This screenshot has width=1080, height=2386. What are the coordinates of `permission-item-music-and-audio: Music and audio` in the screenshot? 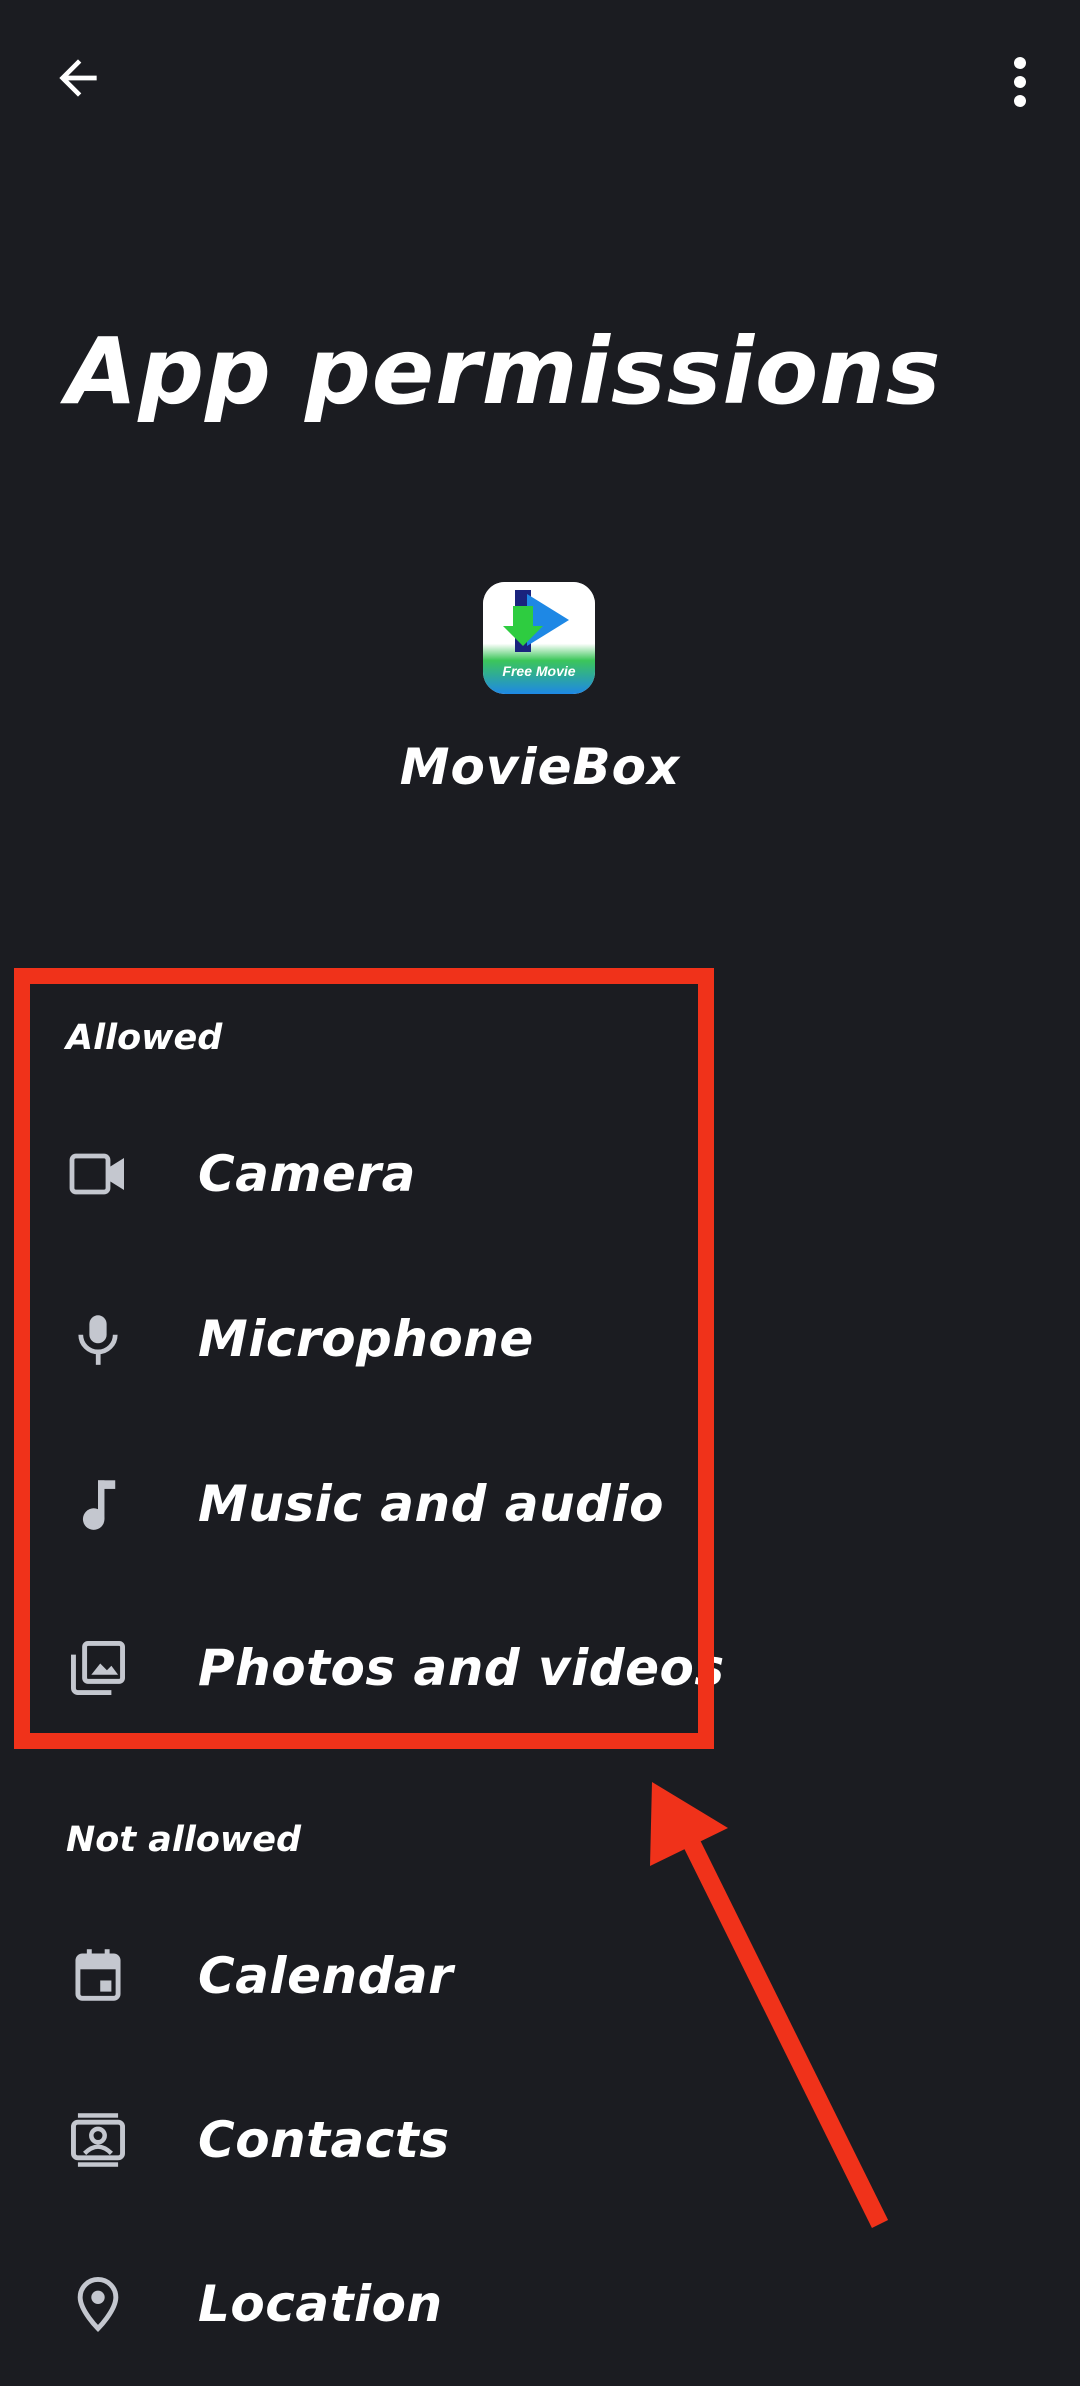 It's located at (540, 1504).